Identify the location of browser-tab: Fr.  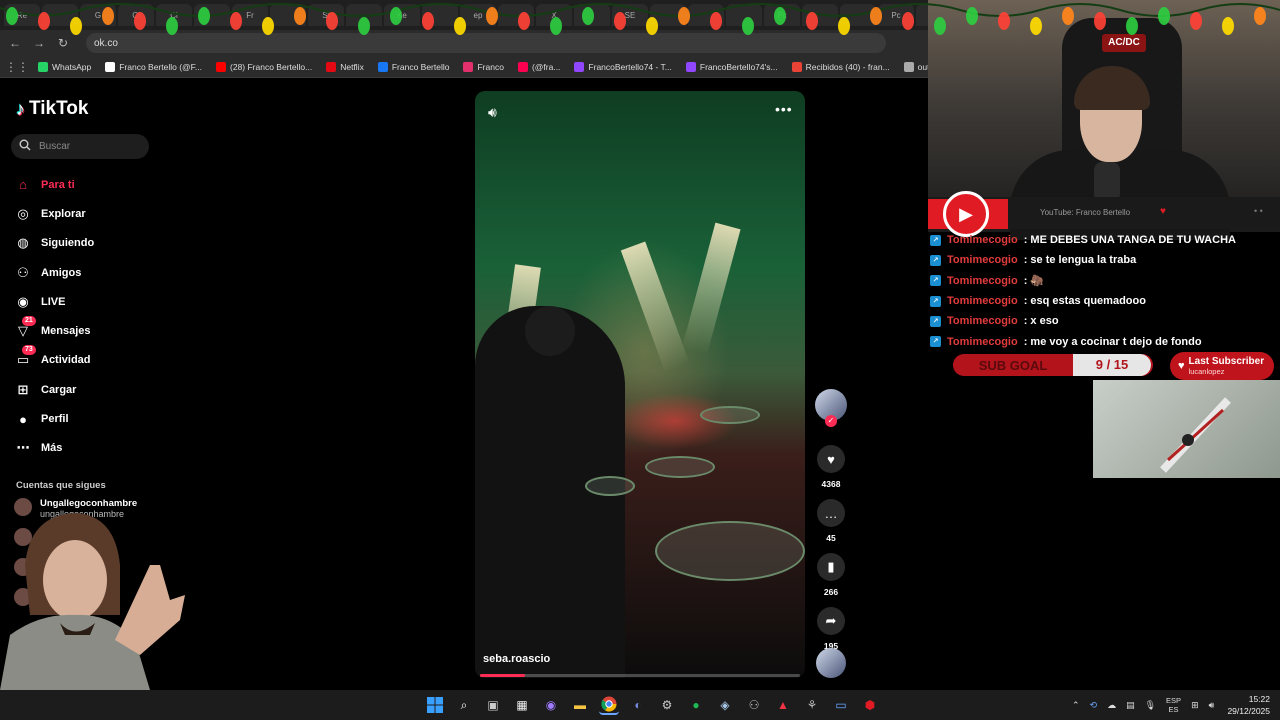
(250, 15).